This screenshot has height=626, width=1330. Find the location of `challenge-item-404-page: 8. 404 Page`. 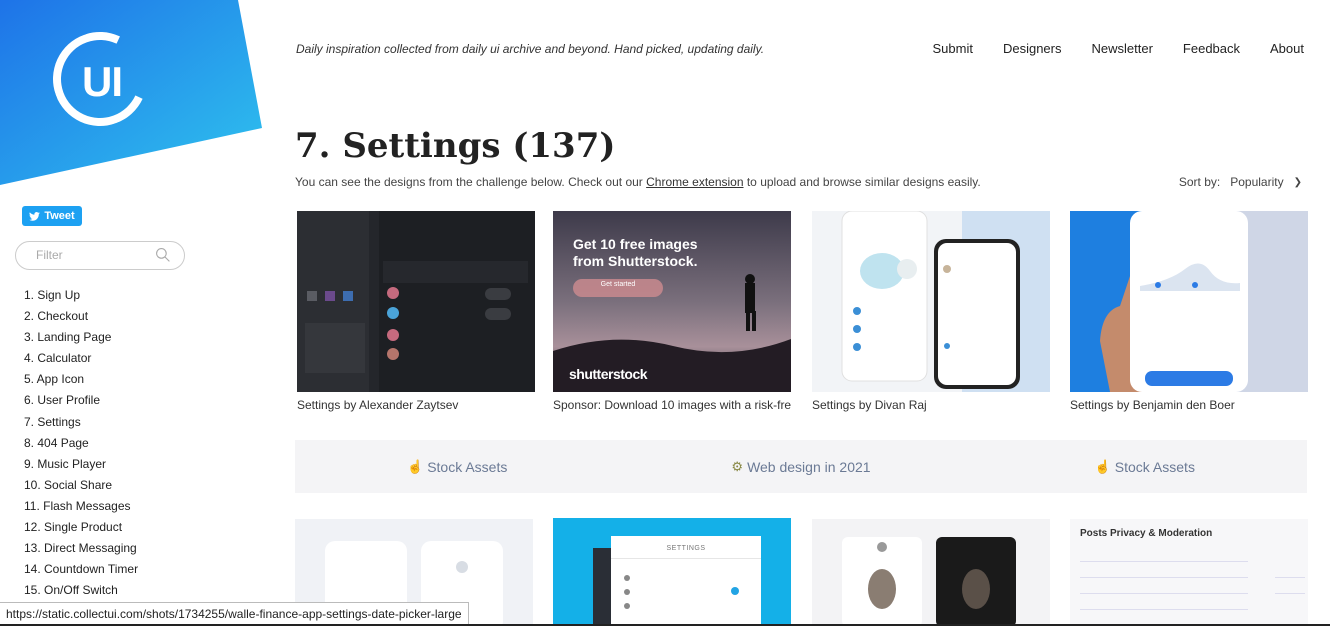

challenge-item-404-page: 8. 404 Page is located at coordinates (81, 443).